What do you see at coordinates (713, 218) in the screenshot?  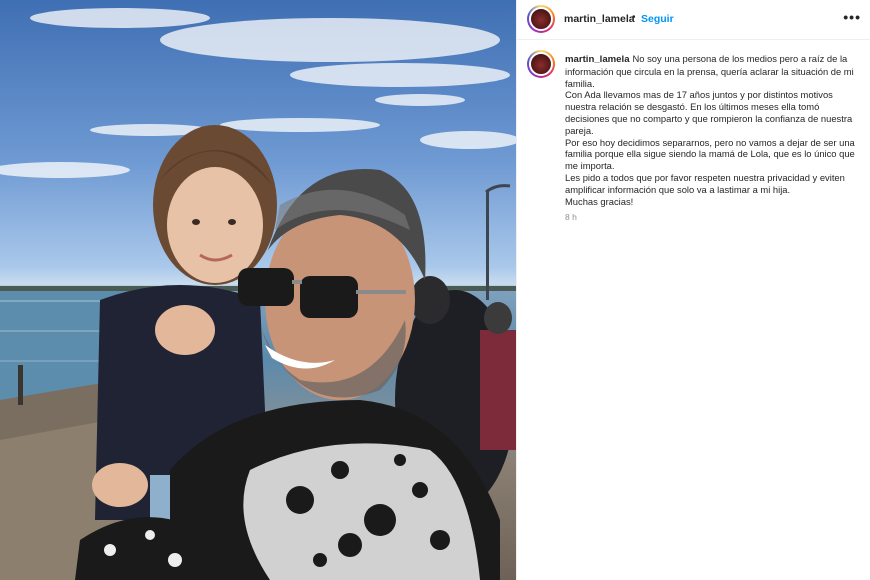 I see `post-timestamp: 8 h` at bounding box center [713, 218].